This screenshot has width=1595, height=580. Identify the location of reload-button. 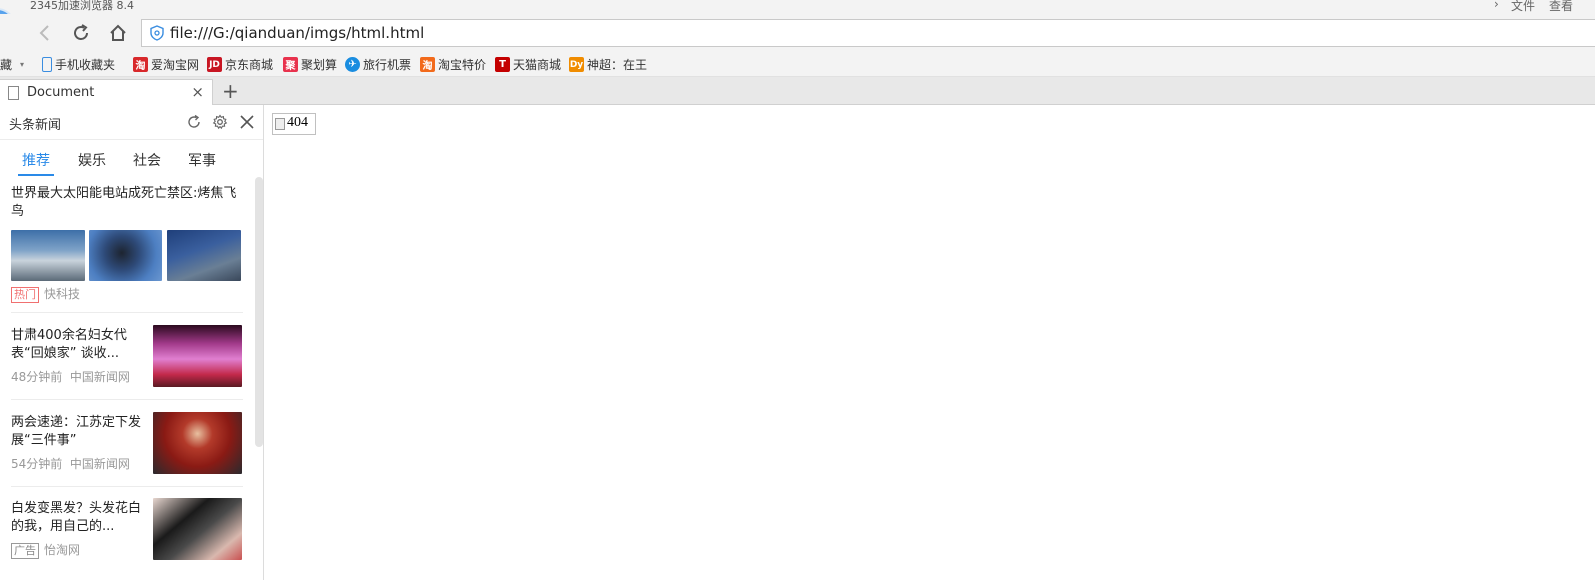
(81, 33).